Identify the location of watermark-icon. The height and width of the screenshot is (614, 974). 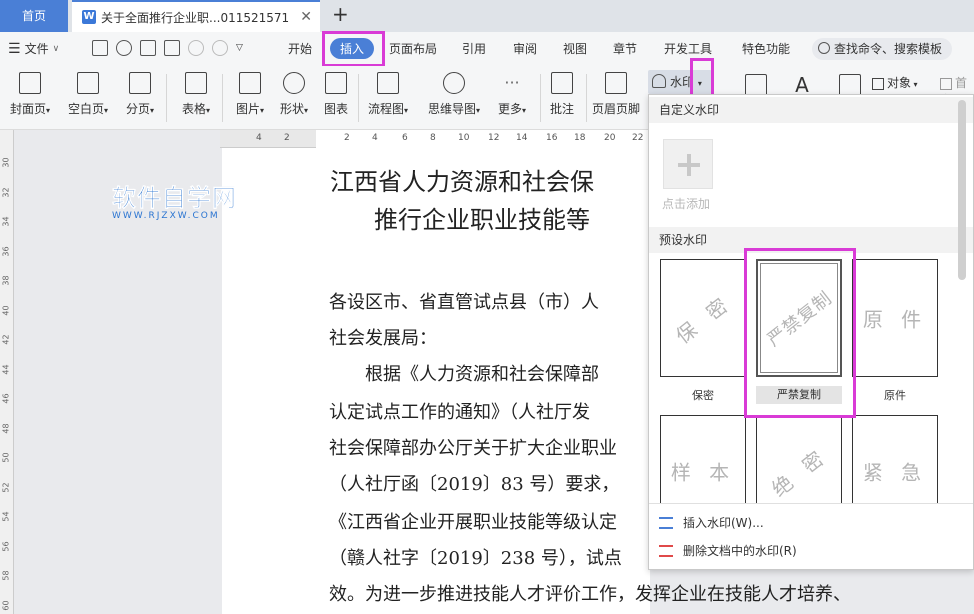
(659, 81).